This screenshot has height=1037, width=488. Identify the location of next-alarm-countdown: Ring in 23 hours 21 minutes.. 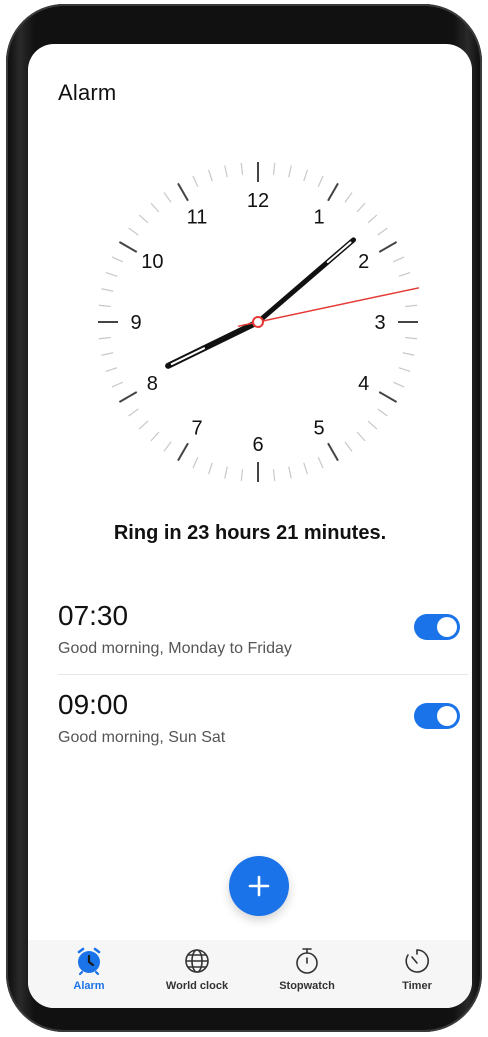
(250, 533).